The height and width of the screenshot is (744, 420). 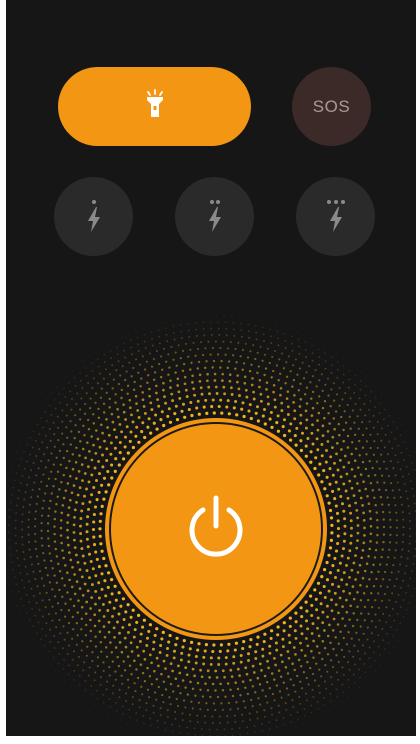 I want to click on power-icon, so click(x=216, y=529).